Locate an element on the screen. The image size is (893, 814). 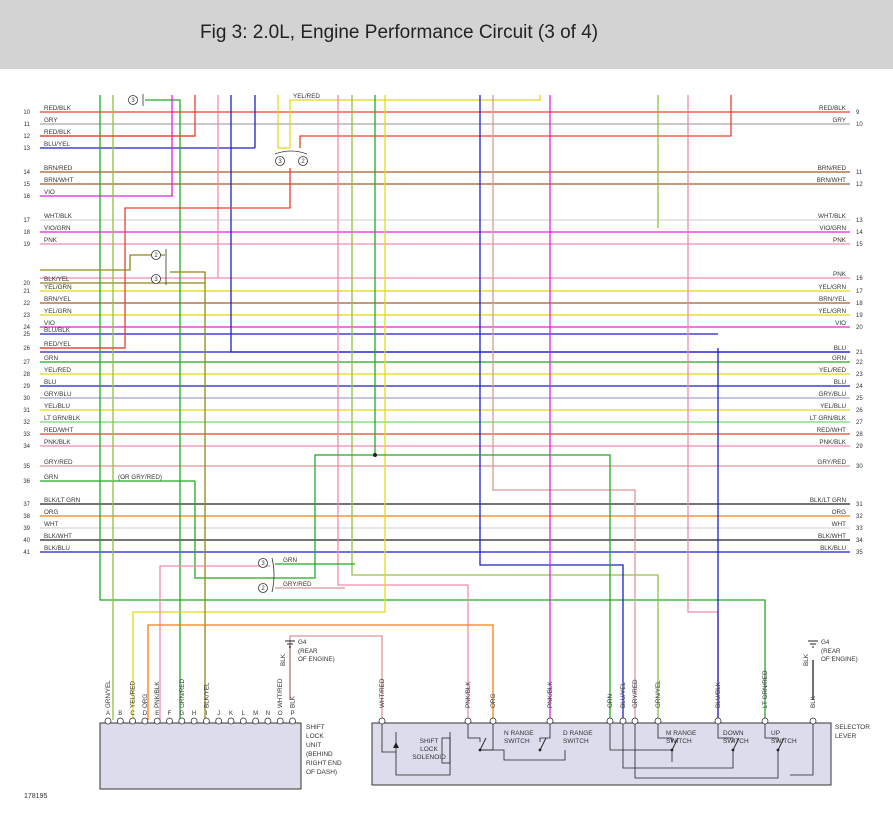
component-label: D RANGE is located at coordinates (578, 733).